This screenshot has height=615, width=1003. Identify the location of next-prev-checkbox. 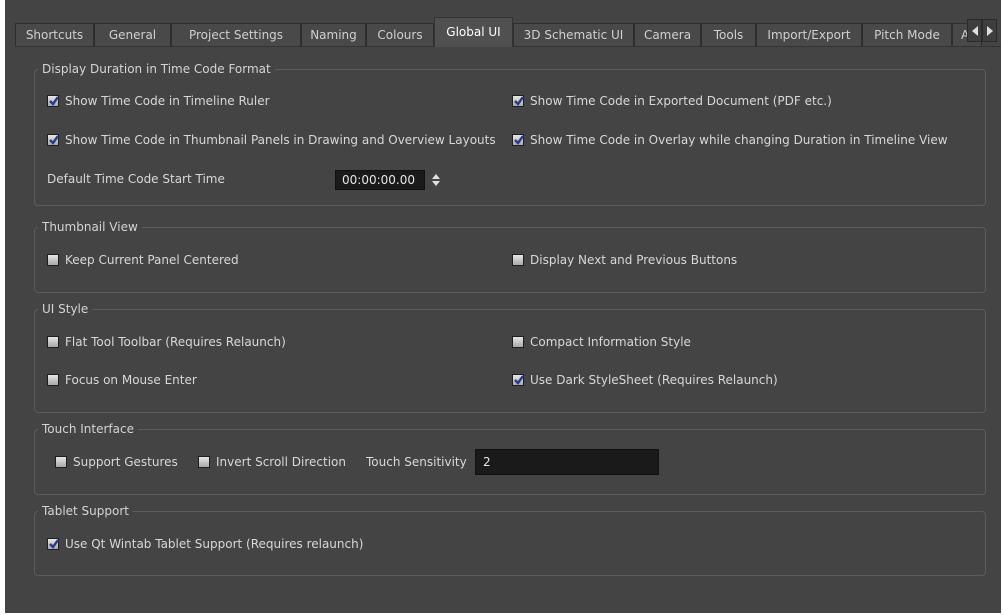
(518, 260).